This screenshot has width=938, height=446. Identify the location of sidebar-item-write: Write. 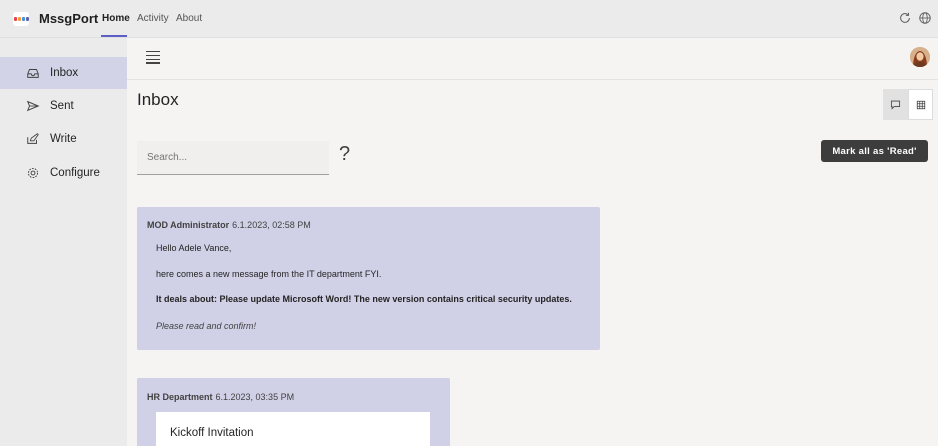
(63, 139).